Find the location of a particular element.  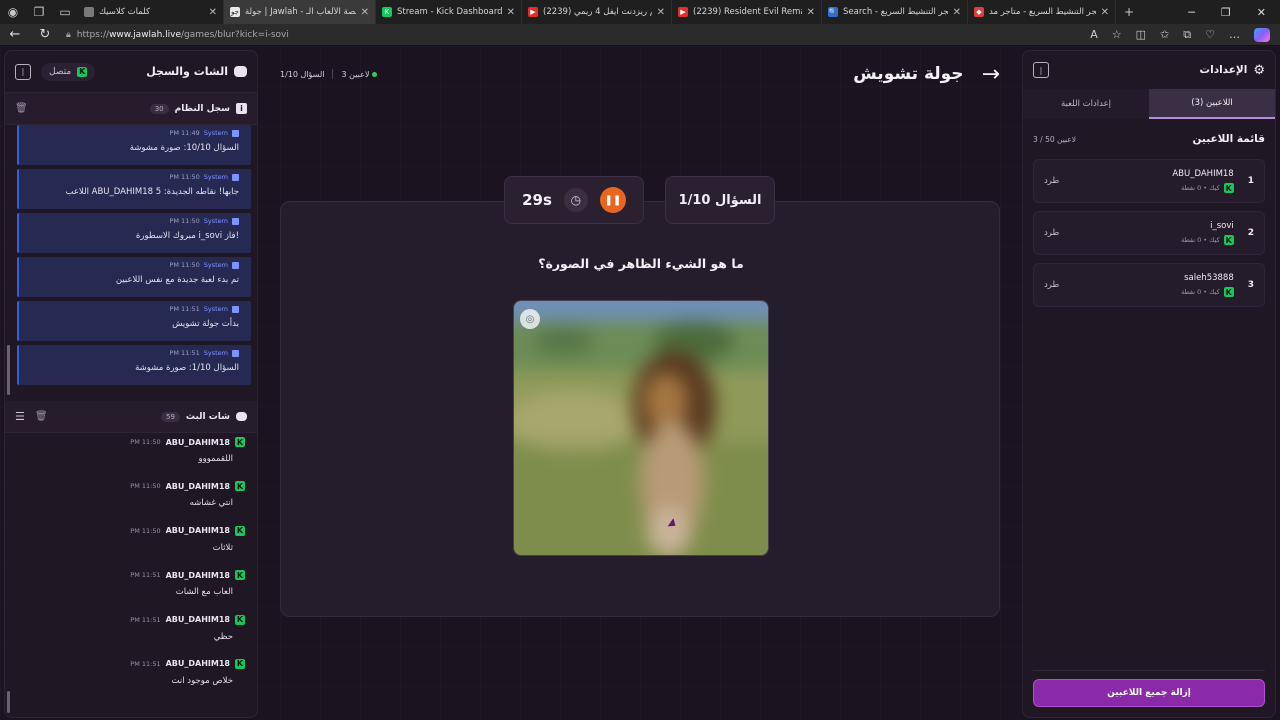

tab-title: Stream - Kick Dashboard is located at coordinates (449, 12).